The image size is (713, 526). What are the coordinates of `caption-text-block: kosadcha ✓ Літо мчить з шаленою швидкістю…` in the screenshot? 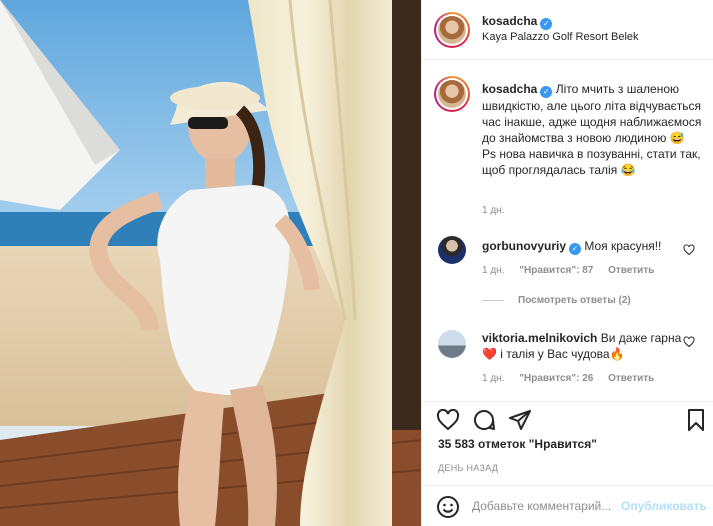 It's located at (592, 129).